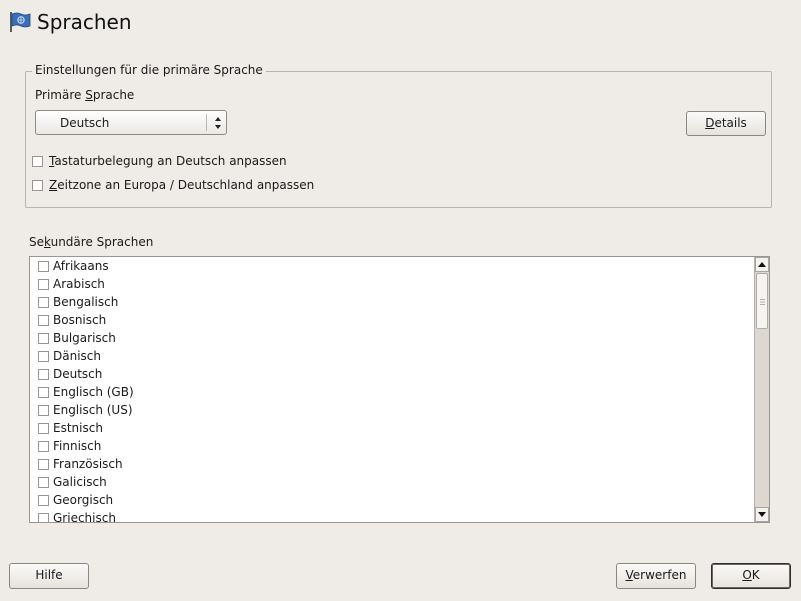 This screenshot has width=801, height=601. What do you see at coordinates (37, 161) in the screenshot?
I see `keyboard-adapt-checkbox` at bounding box center [37, 161].